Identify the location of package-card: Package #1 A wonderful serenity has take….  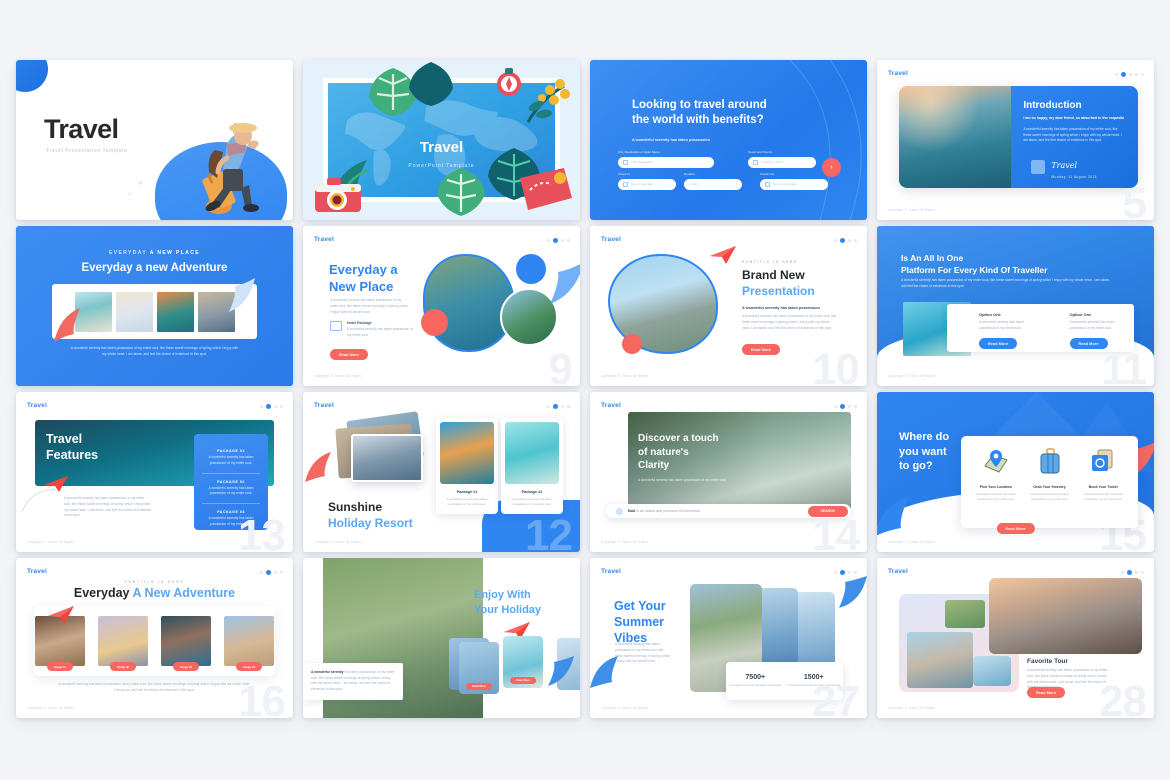
(467, 466).